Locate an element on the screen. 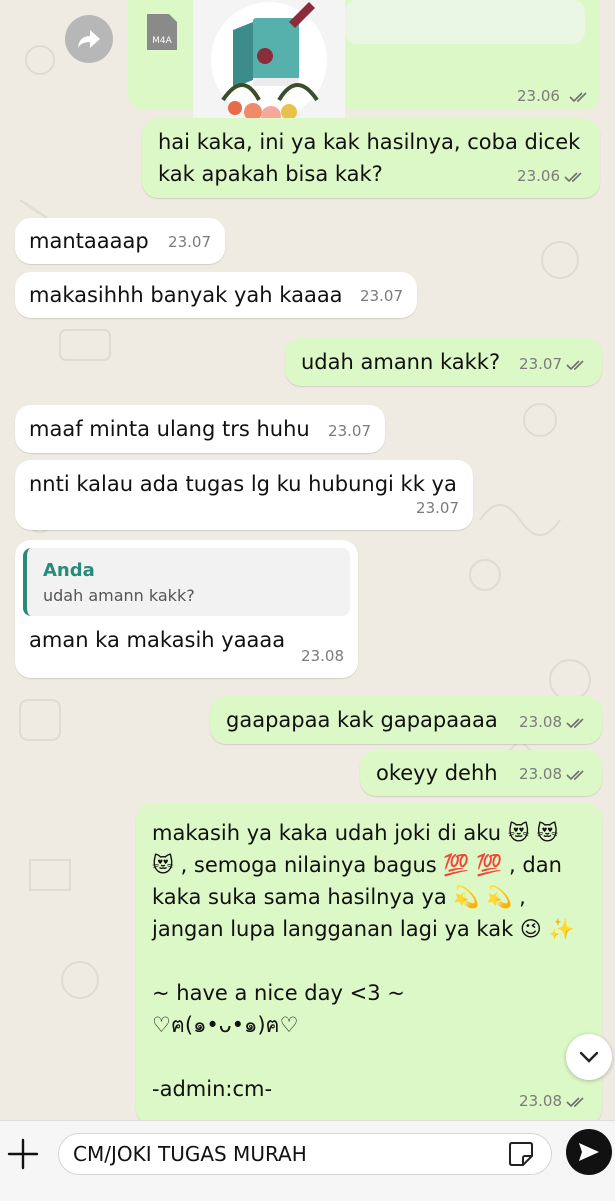 Image resolution: width=615 pixels, height=1201 pixels. file-message-time: 23.06 is located at coordinates (554, 96).